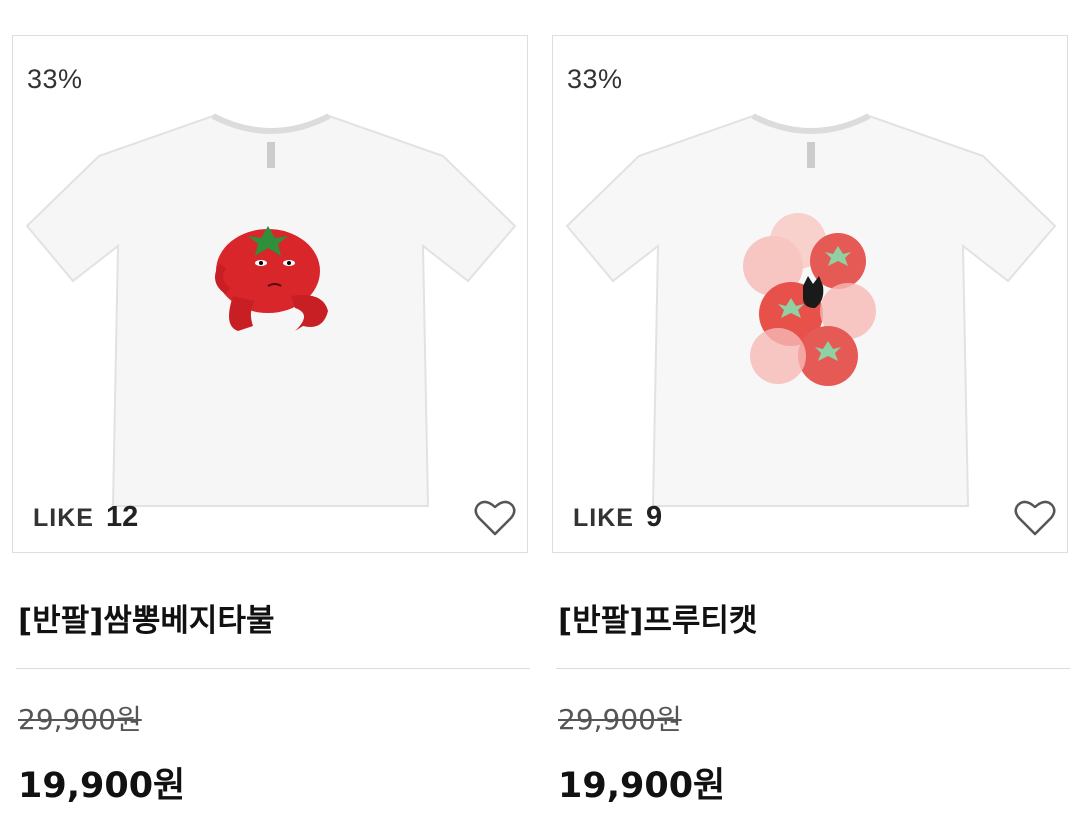  Describe the element at coordinates (146, 617) in the screenshot. I see `product-title: [반팔]쌈뽕베지타불` at that location.